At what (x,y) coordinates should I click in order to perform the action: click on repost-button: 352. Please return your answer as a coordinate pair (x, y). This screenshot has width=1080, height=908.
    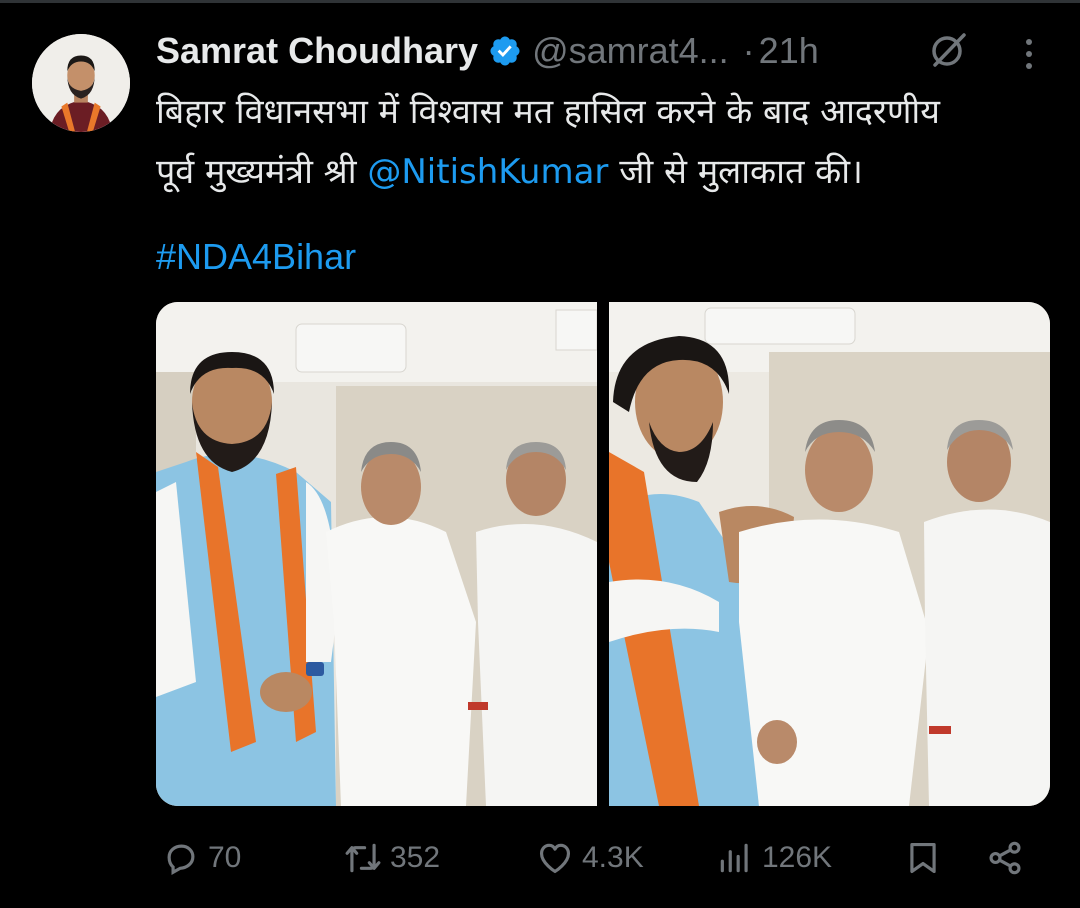
    Looking at the image, I should click on (392, 858).